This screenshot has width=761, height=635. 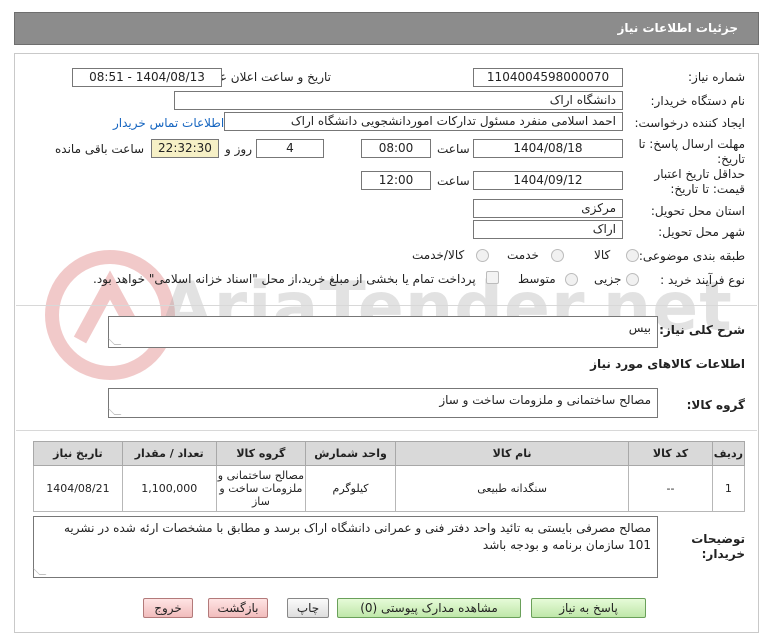 What do you see at coordinates (453, 181) in the screenshot?
I see `validity-time-label: ساعت` at bounding box center [453, 181].